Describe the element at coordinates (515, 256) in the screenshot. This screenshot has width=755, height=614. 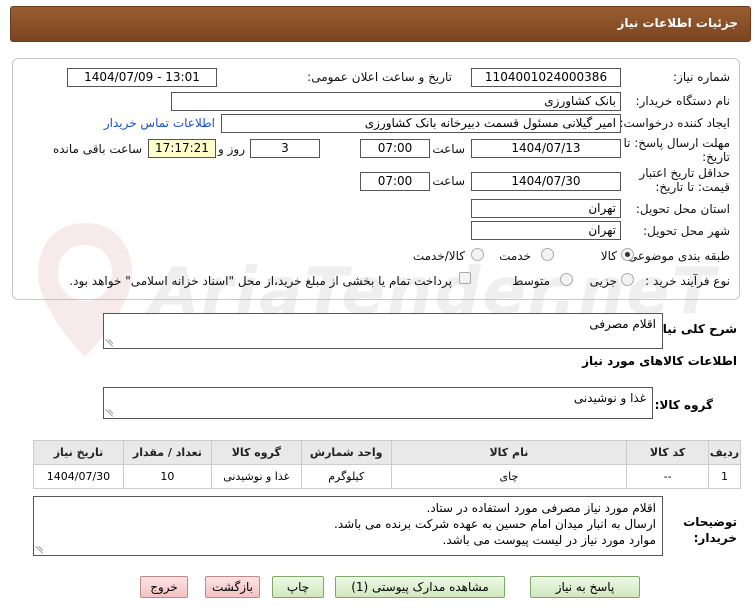
I see `category-option-service: خدمت` at that location.